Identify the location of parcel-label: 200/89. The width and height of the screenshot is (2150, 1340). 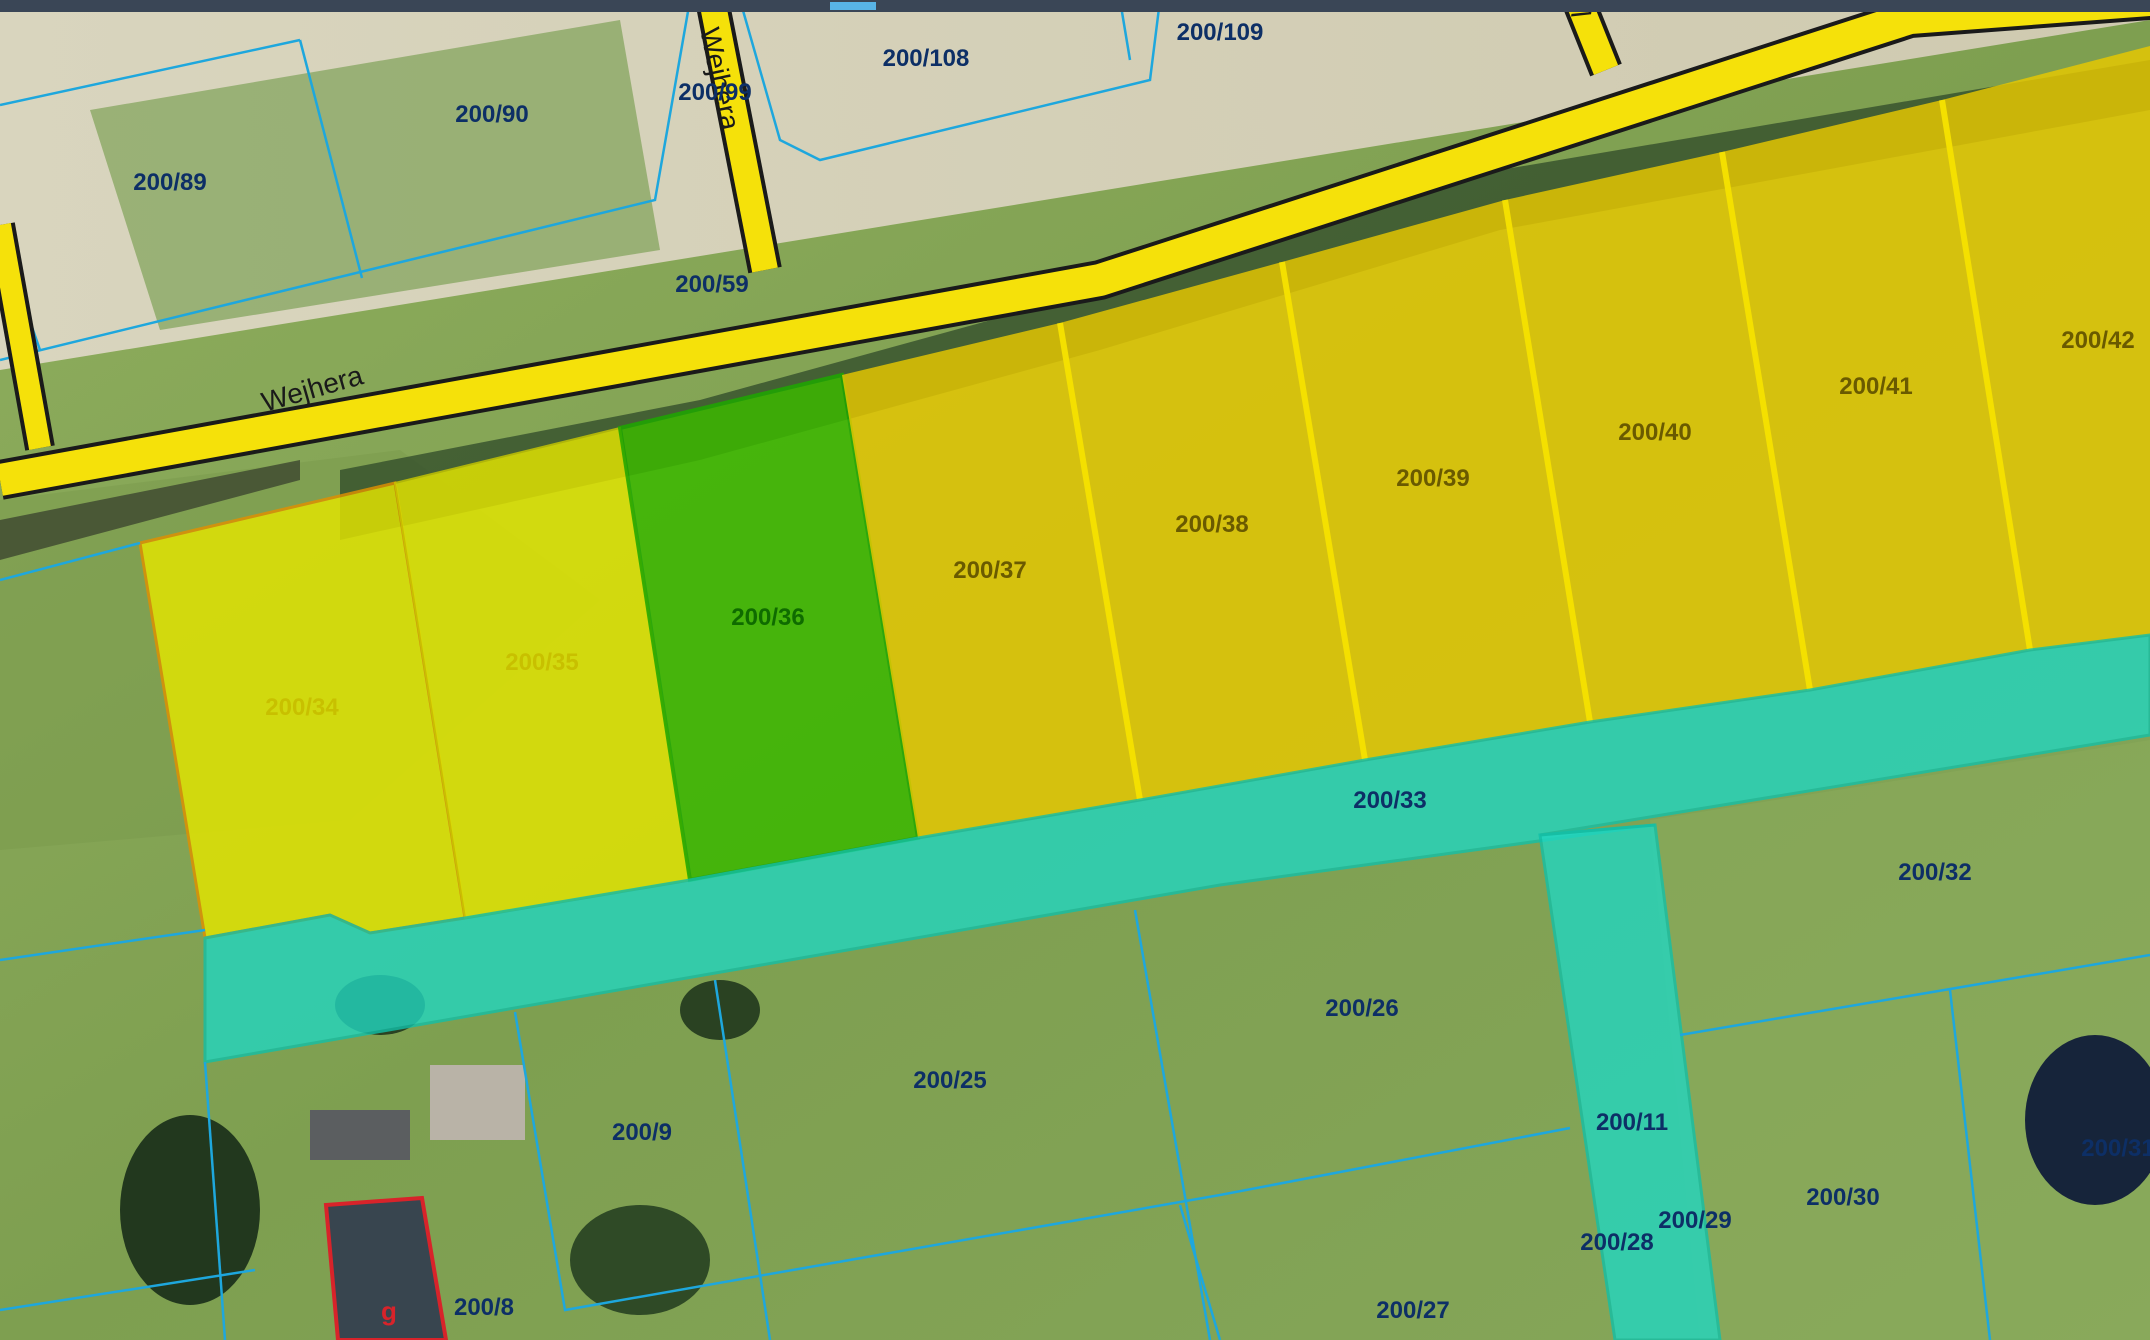
(169, 182).